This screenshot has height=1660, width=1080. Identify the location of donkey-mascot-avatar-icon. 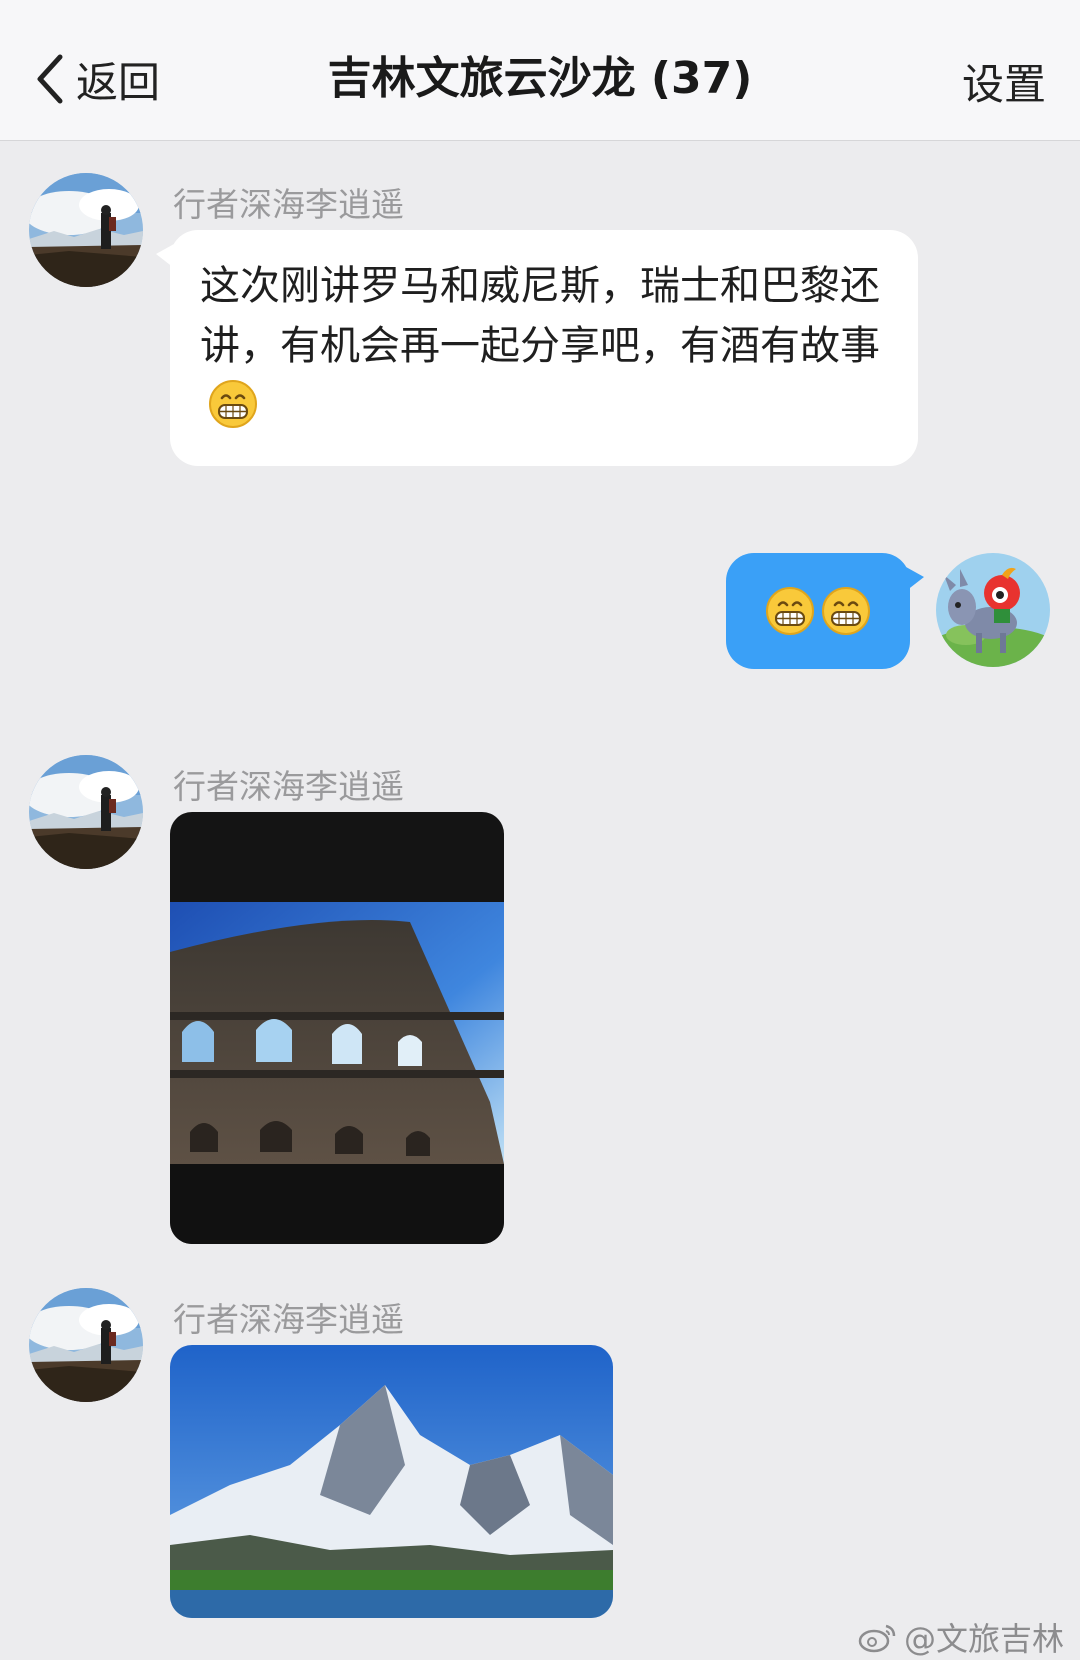
(993, 610).